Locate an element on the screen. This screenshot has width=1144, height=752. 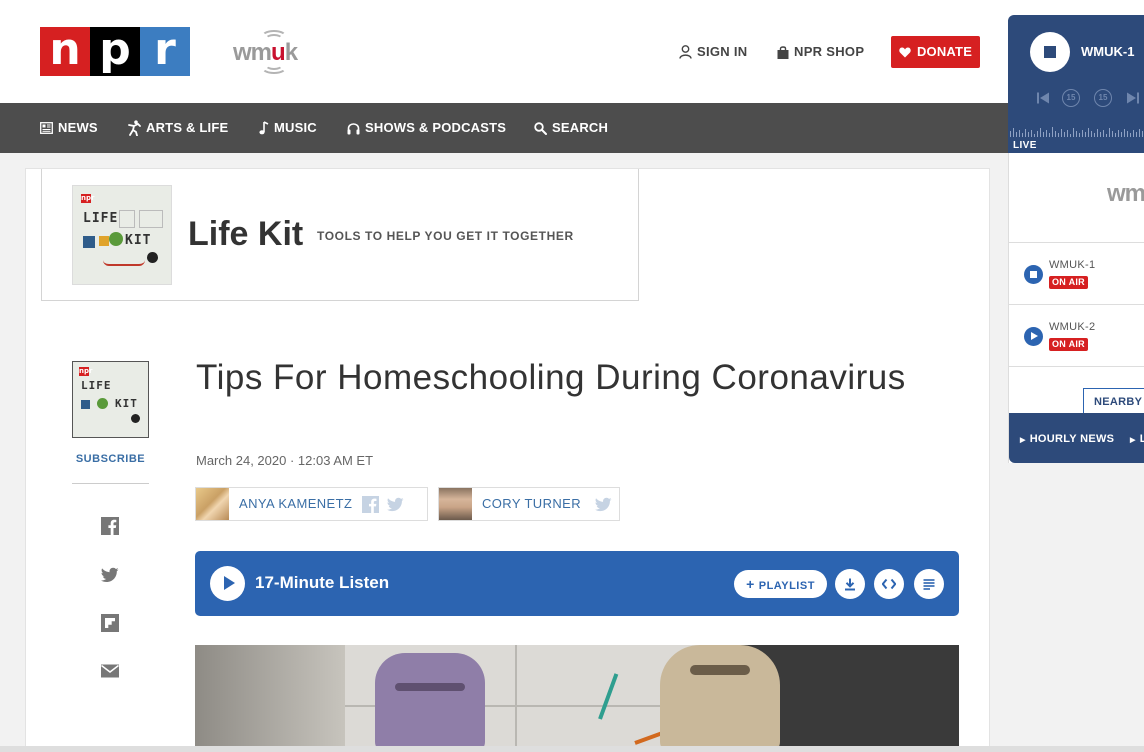
next-news-link: ▶ L is located at coordinates (1137, 440).